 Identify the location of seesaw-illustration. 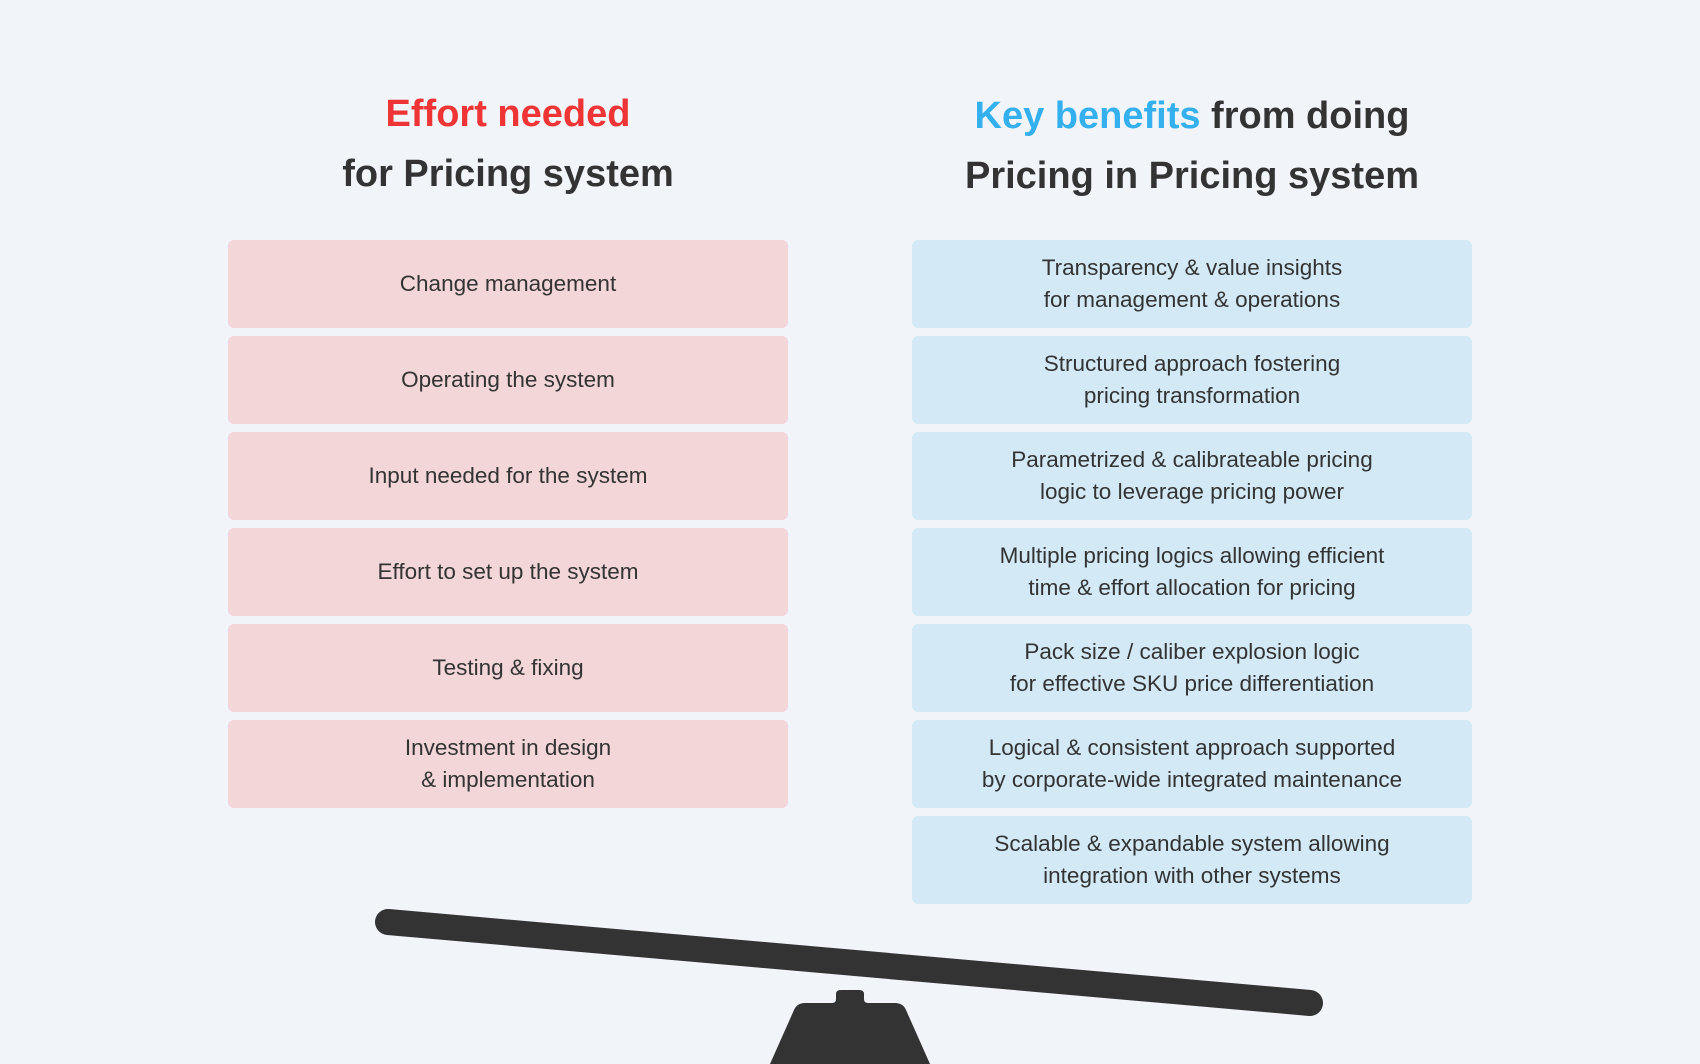
(849, 986).